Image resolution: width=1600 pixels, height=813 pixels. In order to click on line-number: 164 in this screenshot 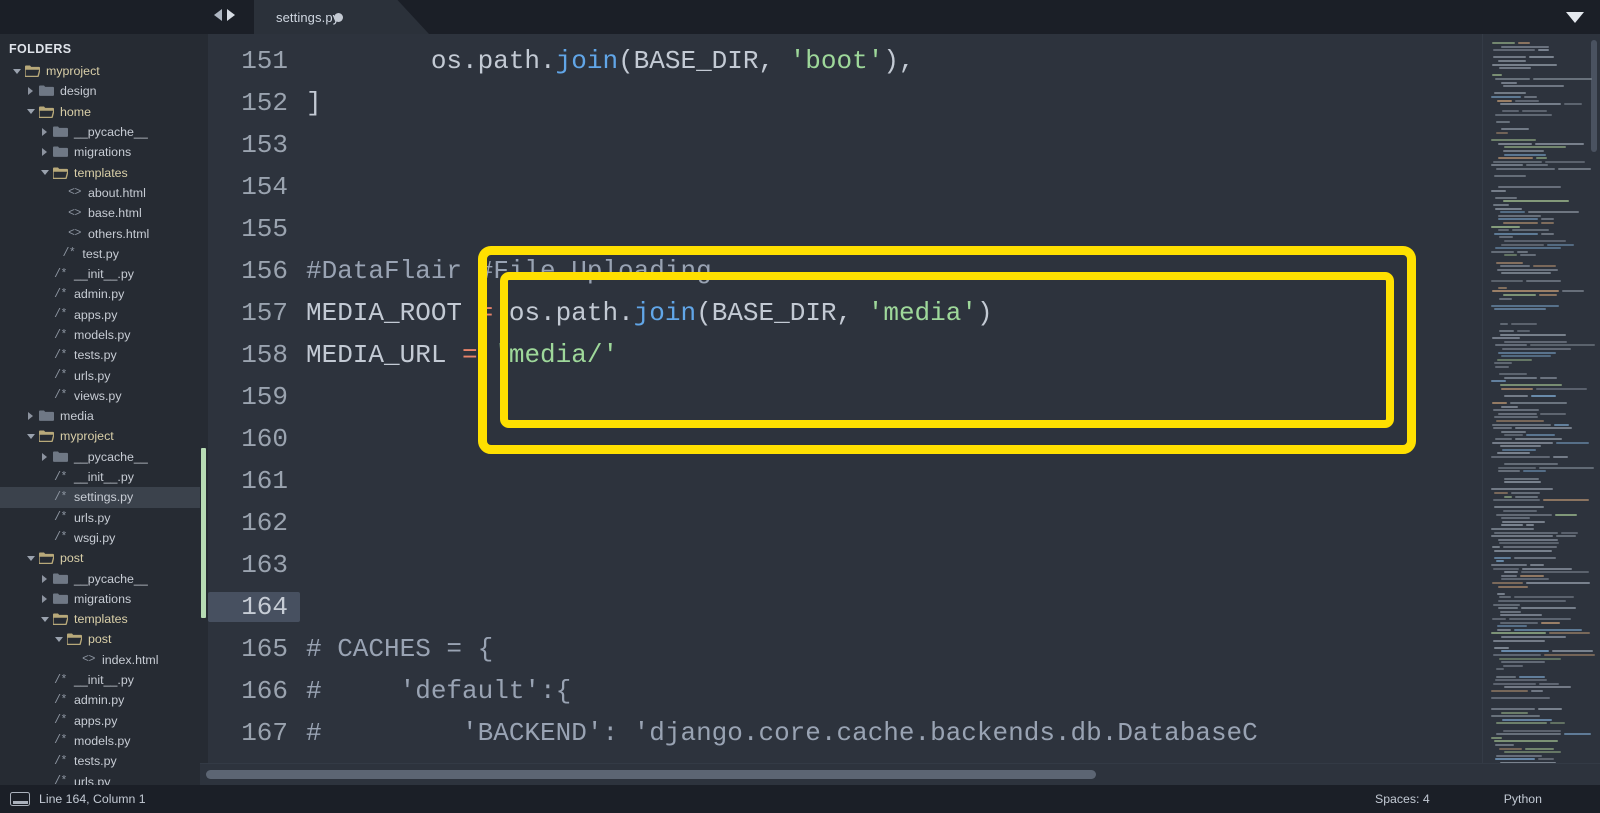, I will do `click(254, 607)`.